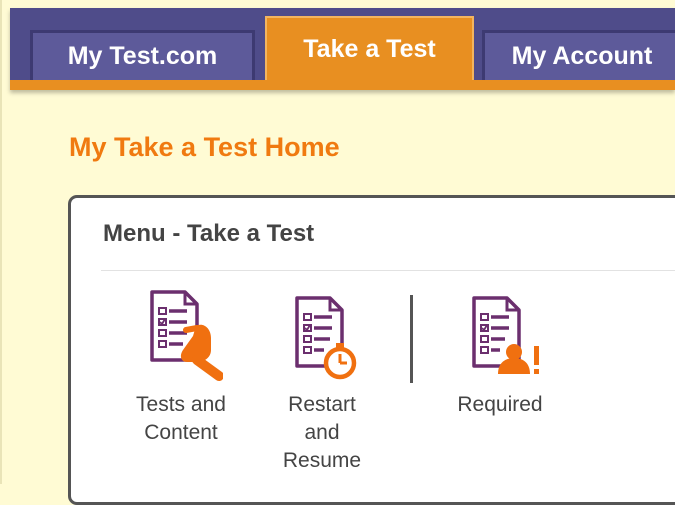 The height and width of the screenshot is (505, 675). I want to click on page-left-edge, so click(1, 242).